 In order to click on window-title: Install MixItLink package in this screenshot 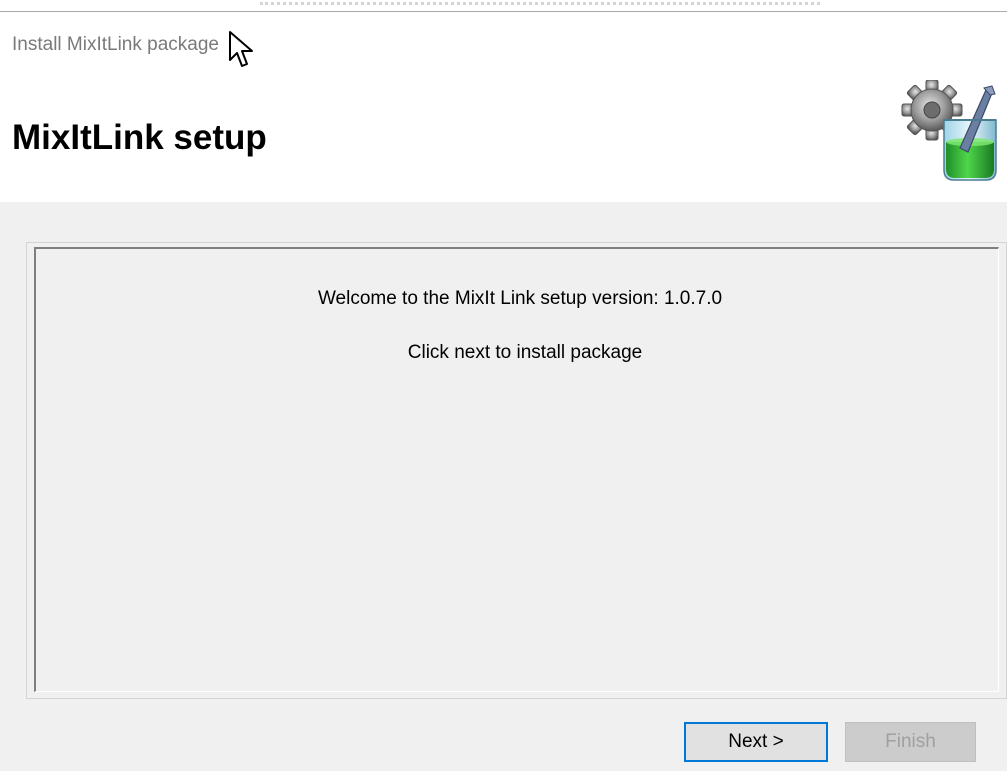, I will do `click(115, 44)`.